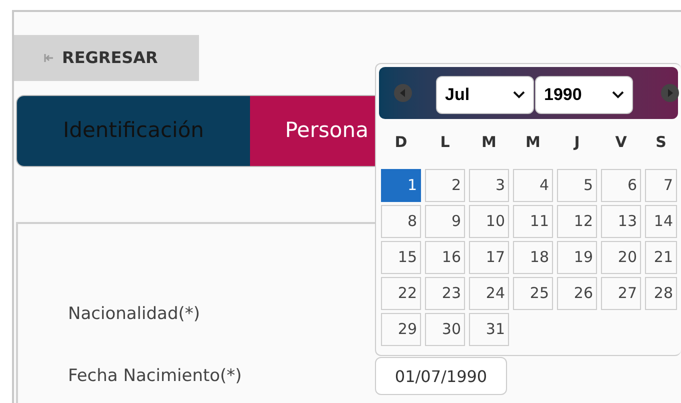 The height and width of the screenshot is (403, 681). I want to click on weekday-label: V, so click(621, 142).